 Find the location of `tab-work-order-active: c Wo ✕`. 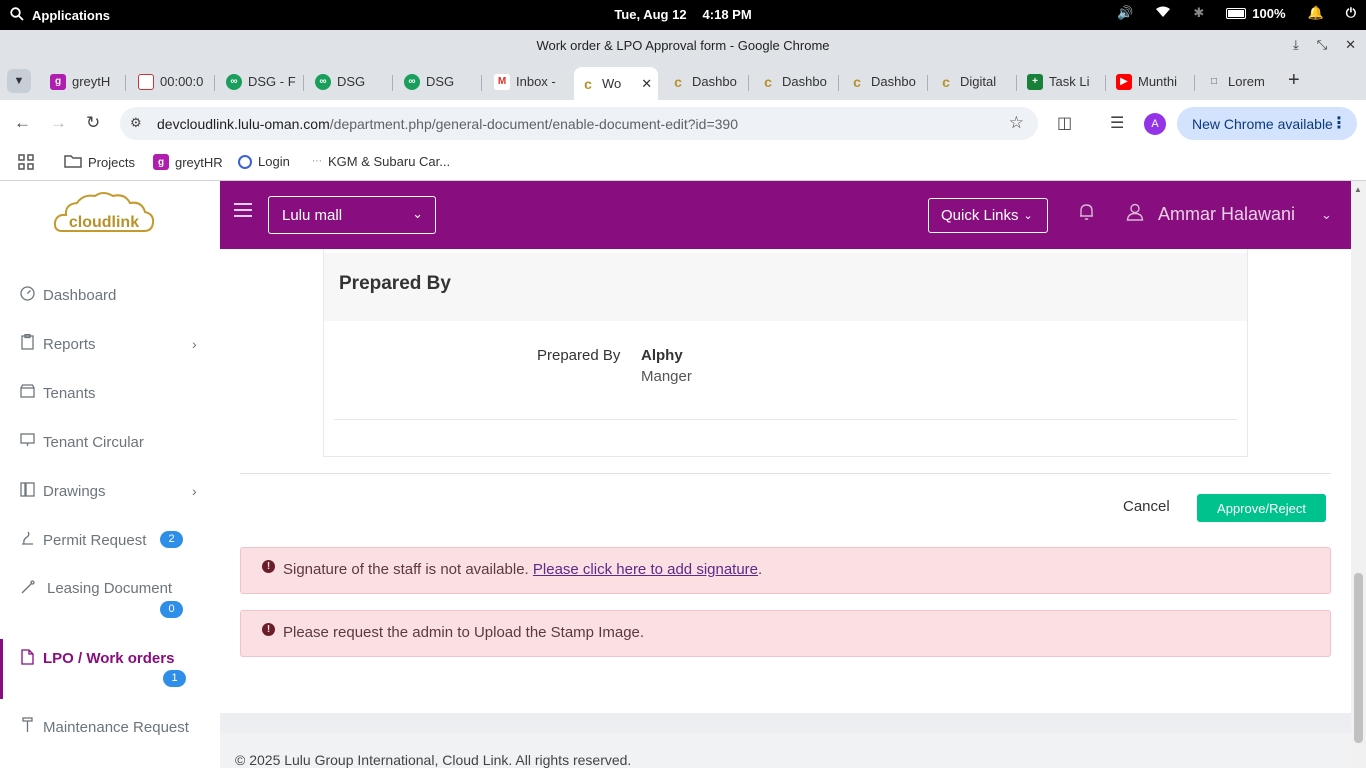

tab-work-order-active: c Wo ✕ is located at coordinates (616, 83).